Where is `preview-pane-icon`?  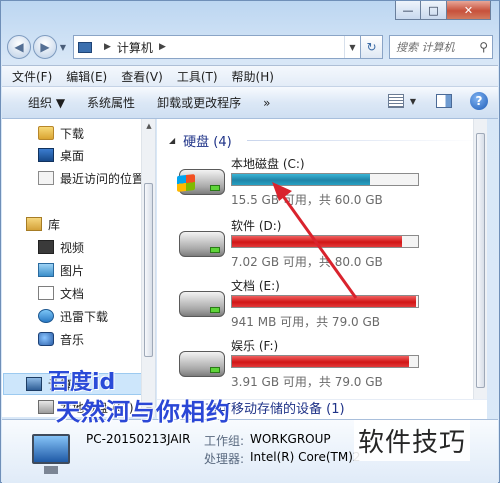 preview-pane-icon is located at coordinates (444, 101).